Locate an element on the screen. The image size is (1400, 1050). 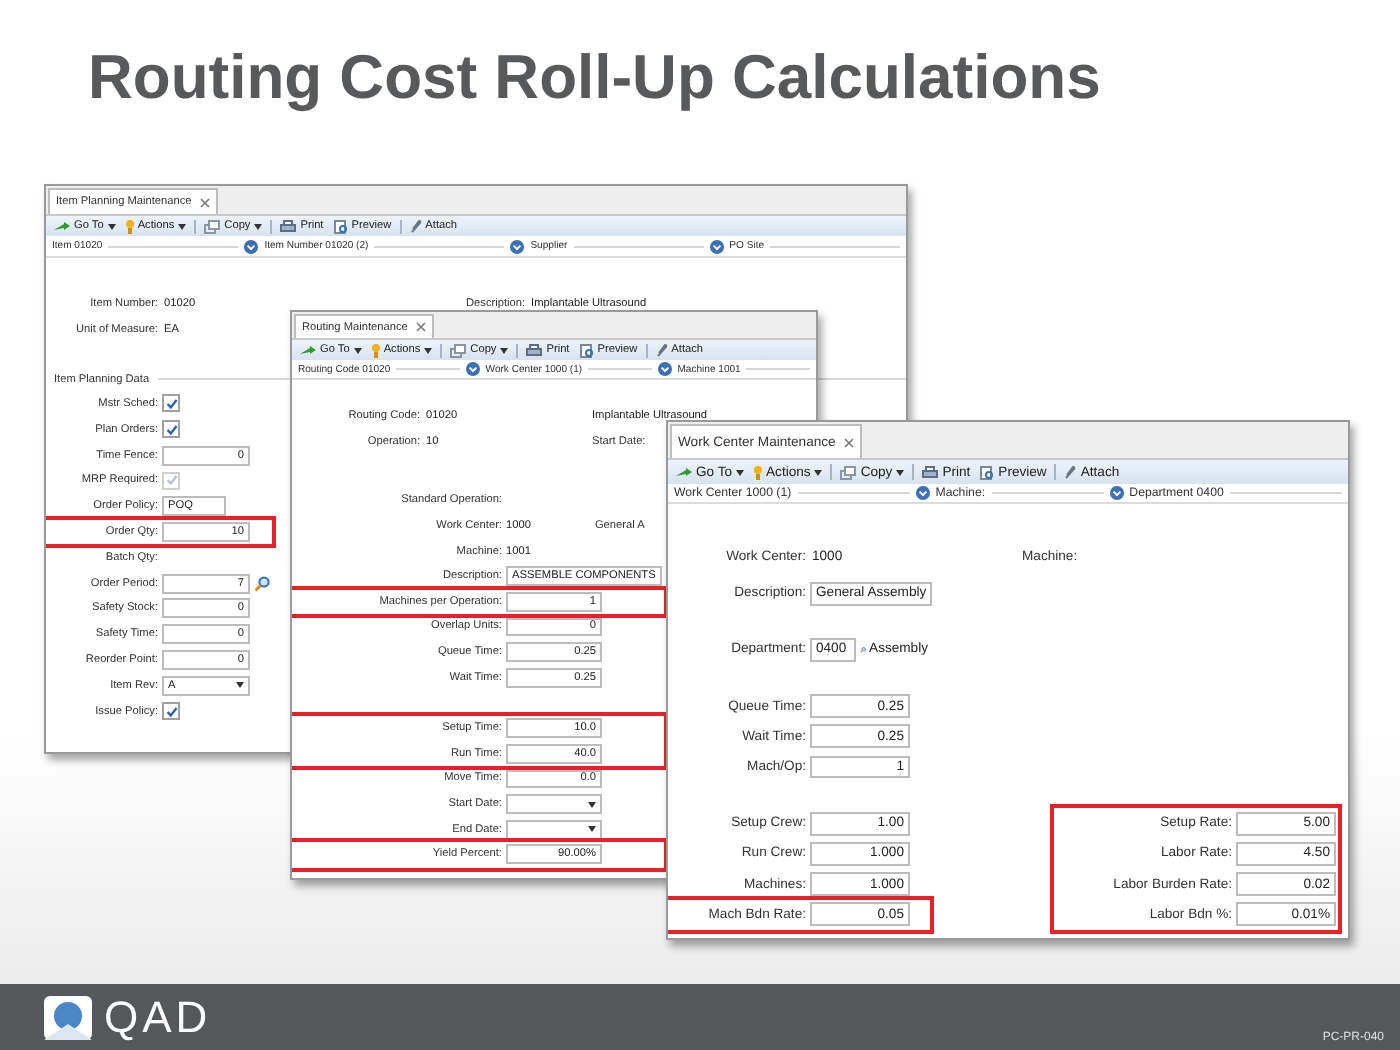
logo-icon is located at coordinates (68, 1017).